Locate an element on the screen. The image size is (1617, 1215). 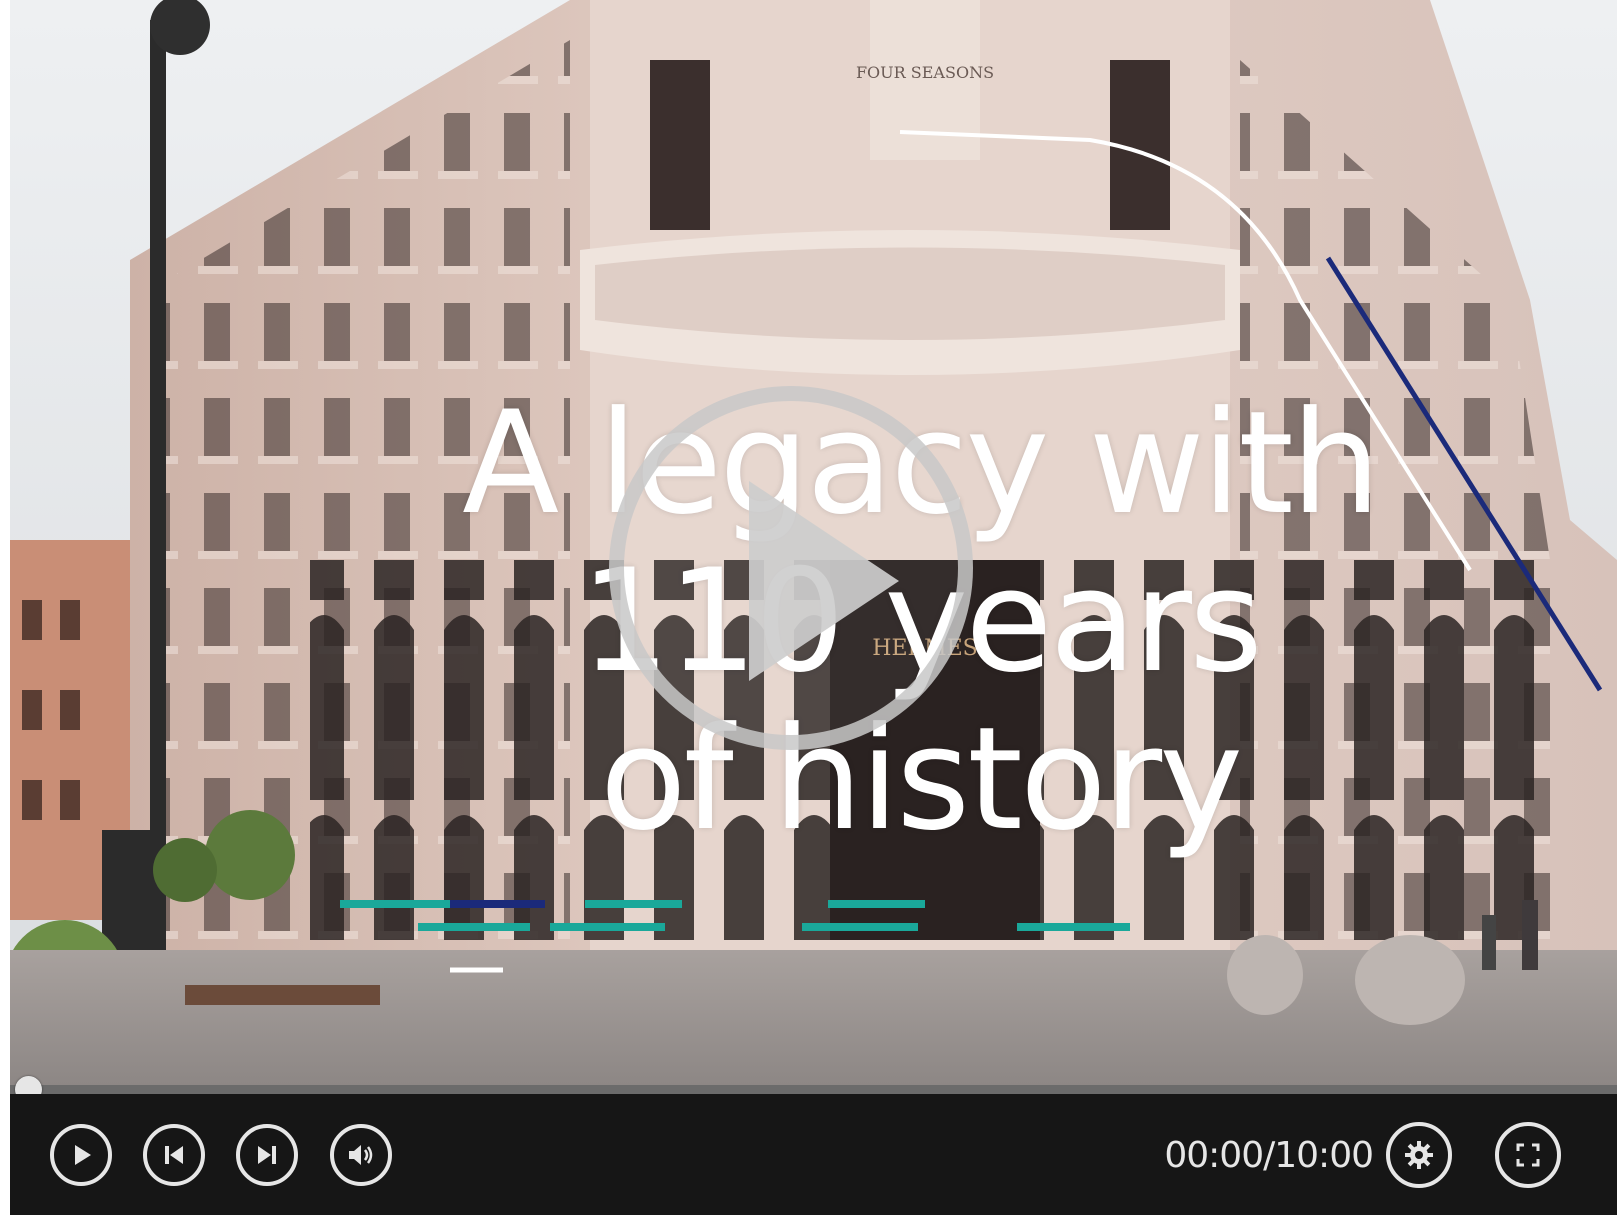
title-line-3: of history is located at coordinates (921, 779).